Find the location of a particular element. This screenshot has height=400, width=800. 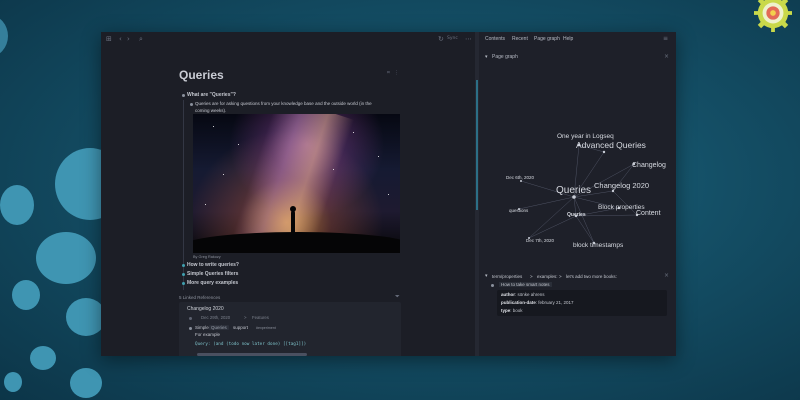

chevron-right-icon: › is located at coordinates (128, 39).